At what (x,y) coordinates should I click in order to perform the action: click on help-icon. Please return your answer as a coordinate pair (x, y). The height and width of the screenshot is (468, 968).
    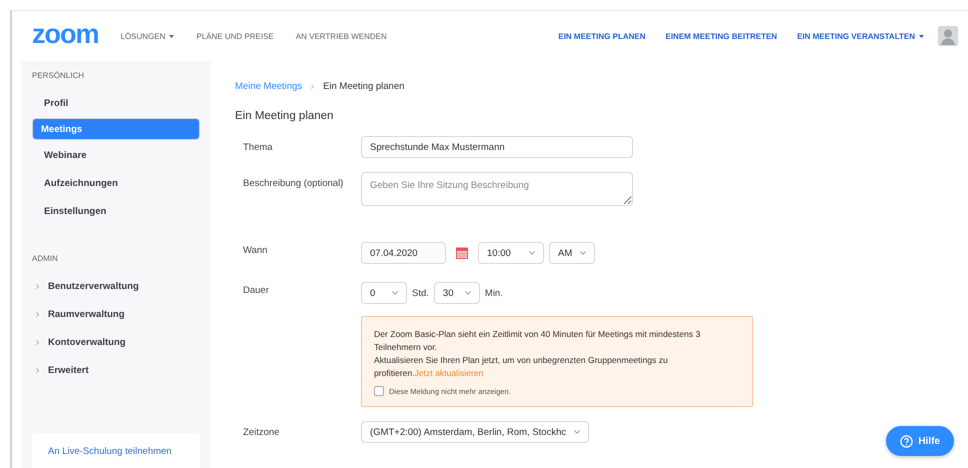
    Looking at the image, I should click on (907, 441).